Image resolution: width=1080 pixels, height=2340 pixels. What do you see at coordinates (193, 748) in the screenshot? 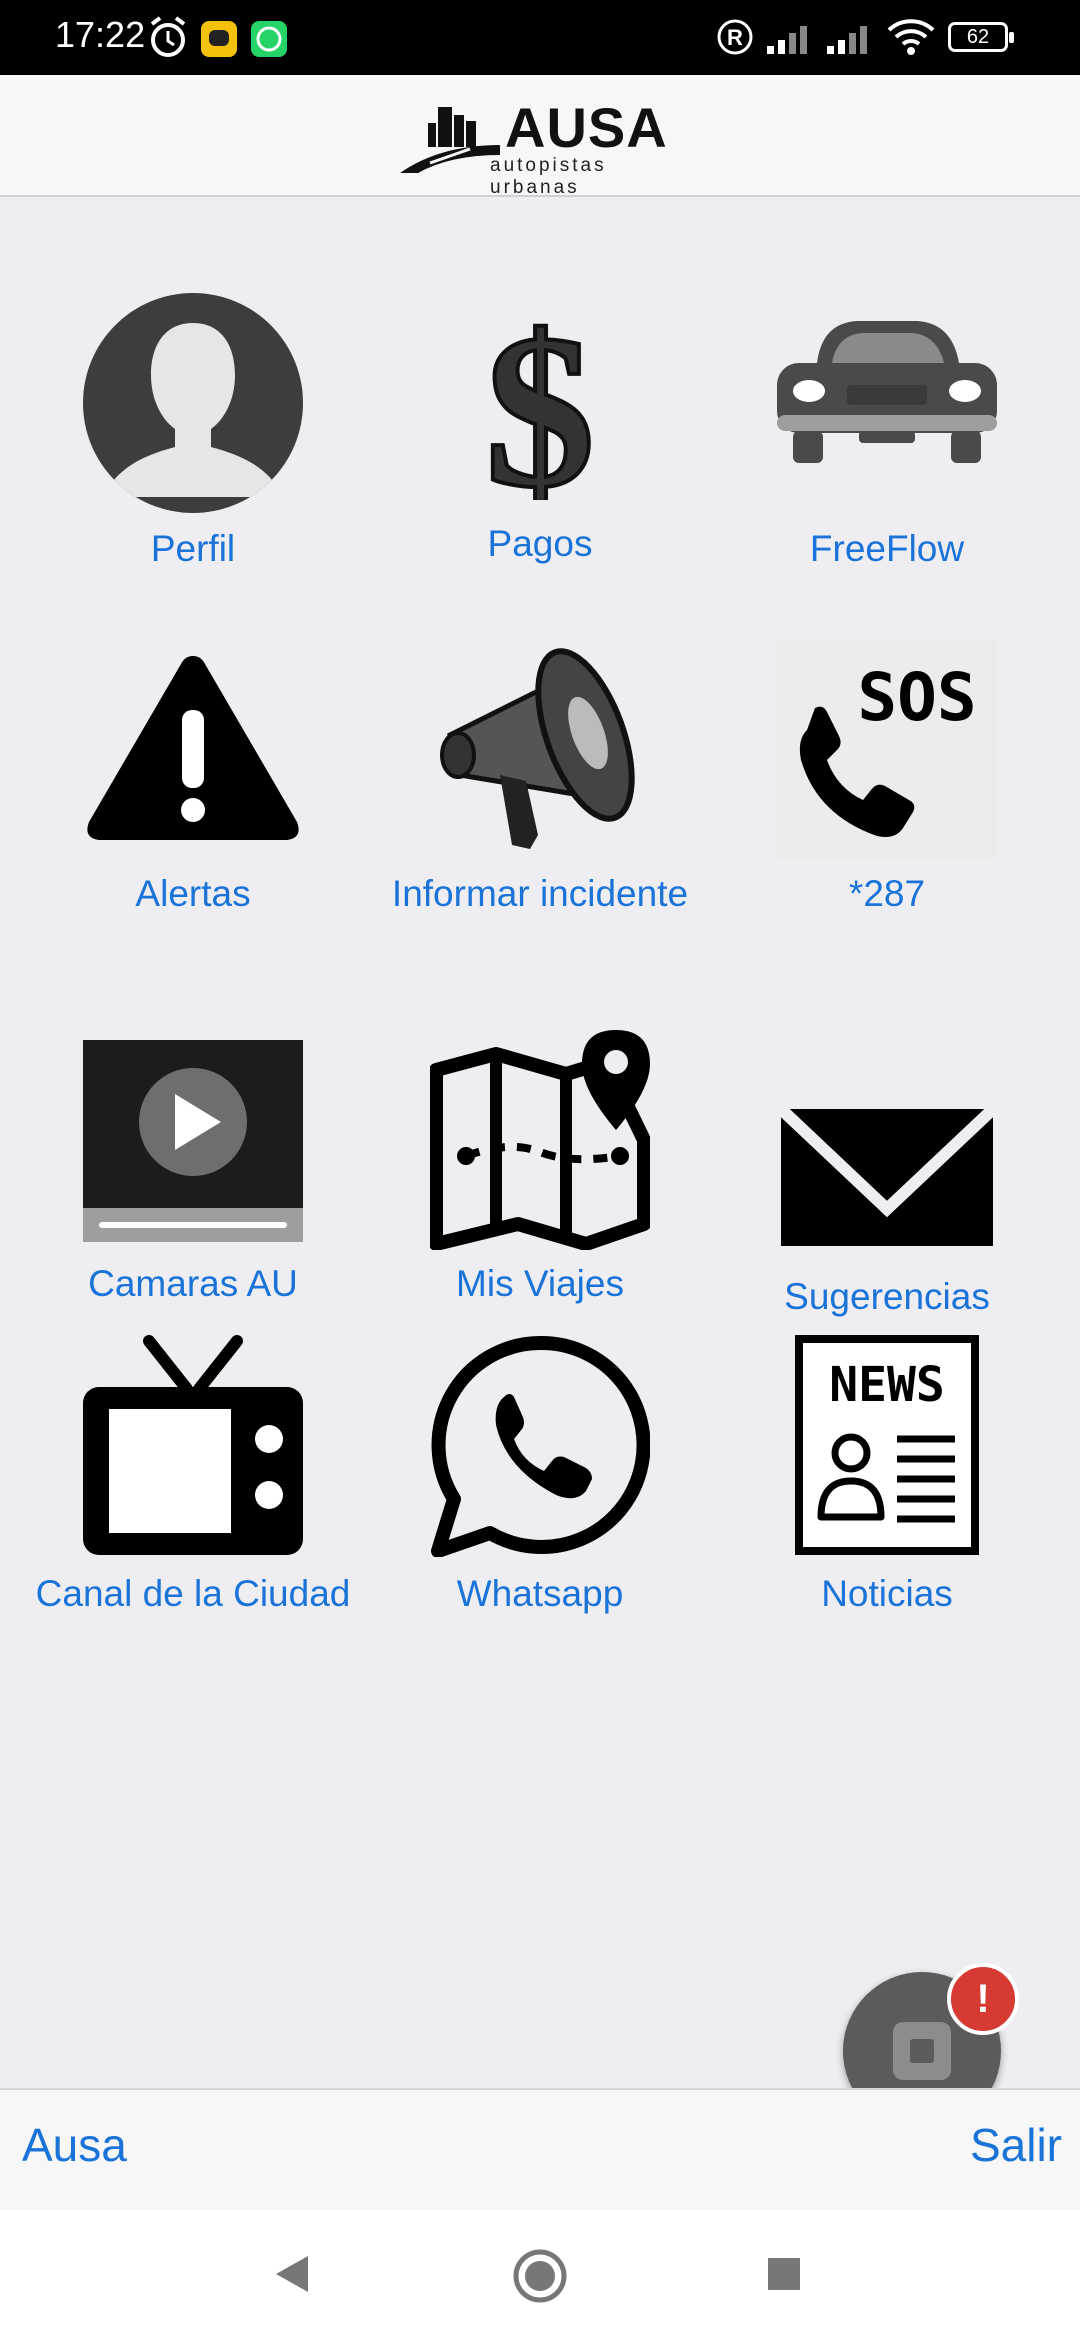
I see `warning-icon` at bounding box center [193, 748].